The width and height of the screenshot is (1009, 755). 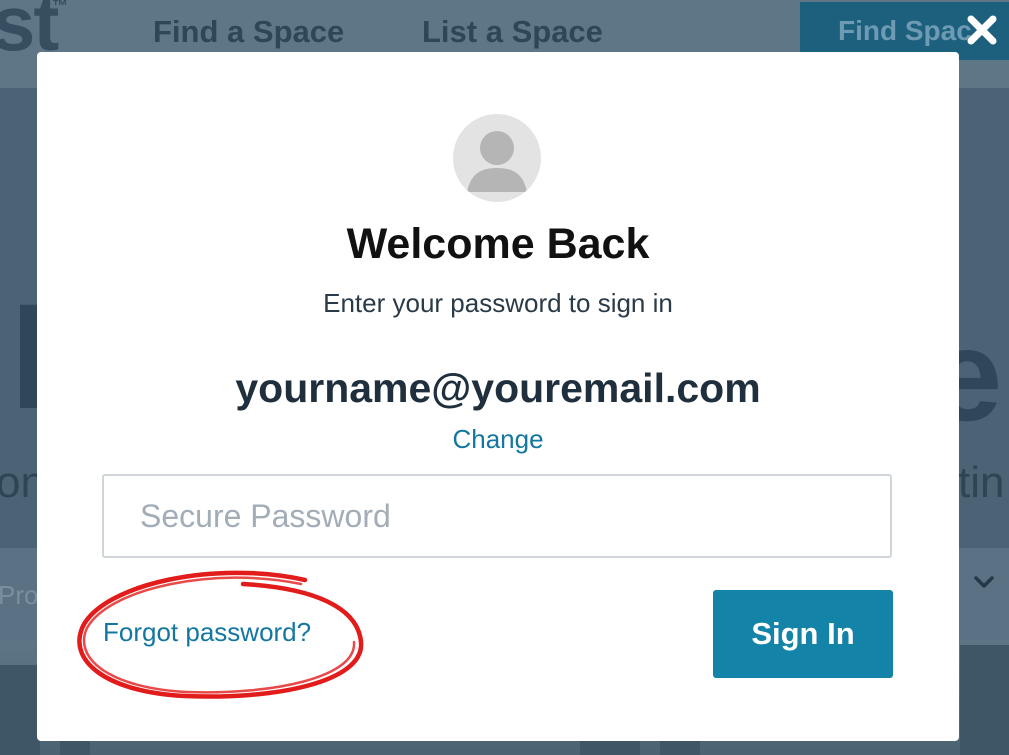 I want to click on nav-find-a-space: Find a Space, so click(x=248, y=32).